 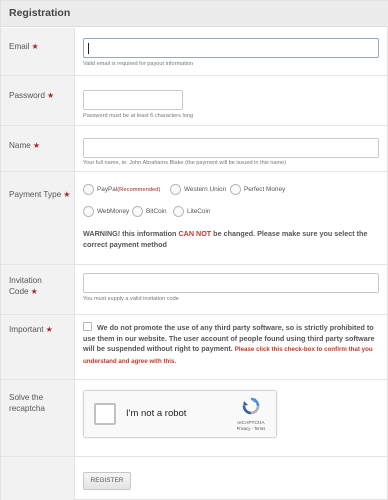 I want to click on invitation-code-label-cell: Invitation Code ★, so click(x=38, y=289).